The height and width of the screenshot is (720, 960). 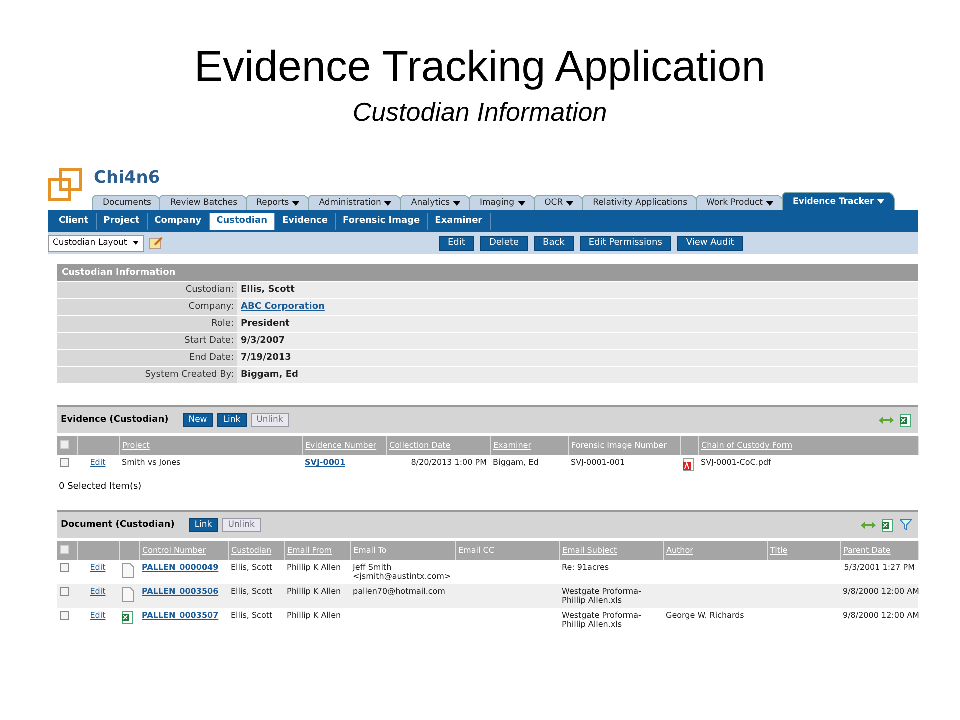 What do you see at coordinates (325, 463) in the screenshot?
I see `record-link: SVJ-0001` at bounding box center [325, 463].